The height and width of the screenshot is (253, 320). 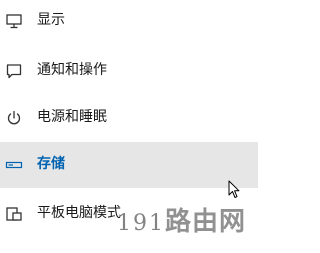 What do you see at coordinates (129, 118) in the screenshot?
I see `nav-item-power-sleep: 电源和睡眠` at bounding box center [129, 118].